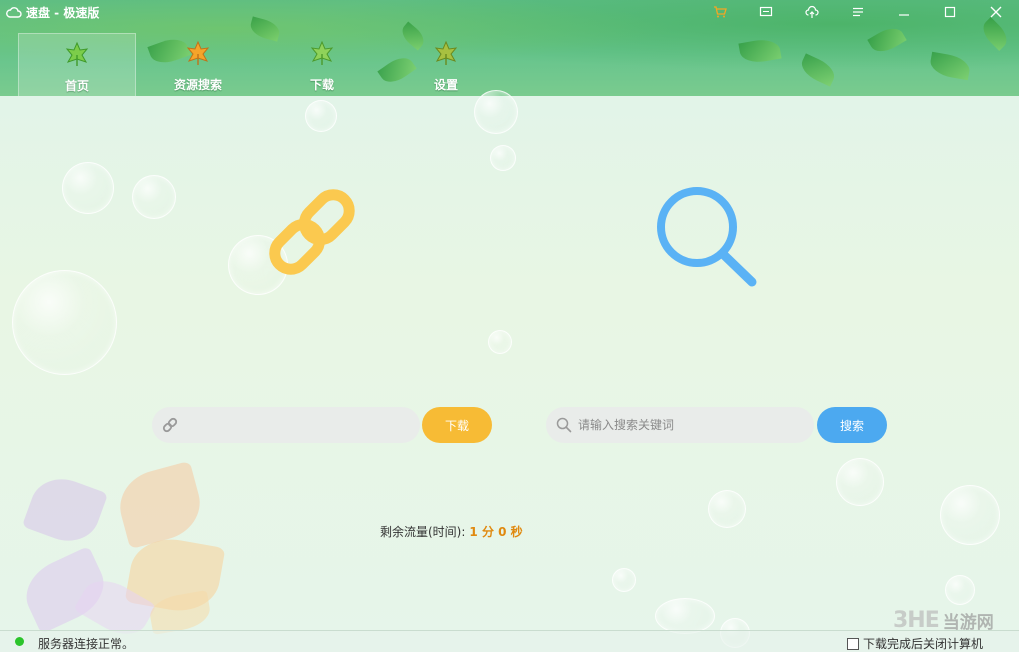  I want to click on tab-resource-search: 资源搜索, so click(198, 64).